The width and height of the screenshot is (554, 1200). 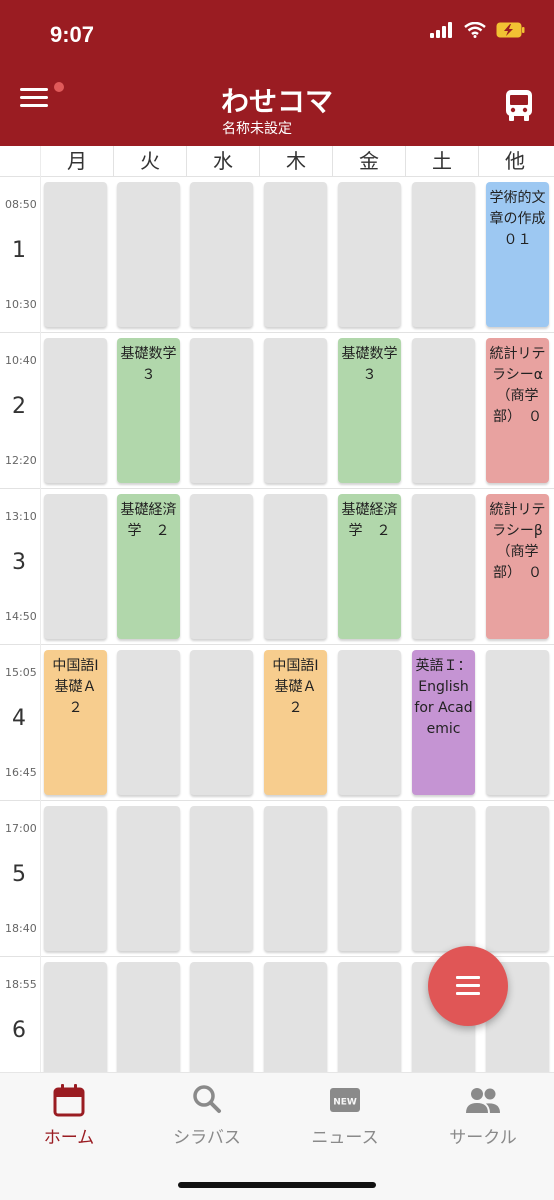 What do you see at coordinates (19, 406) in the screenshot?
I see `period-number: 2` at bounding box center [19, 406].